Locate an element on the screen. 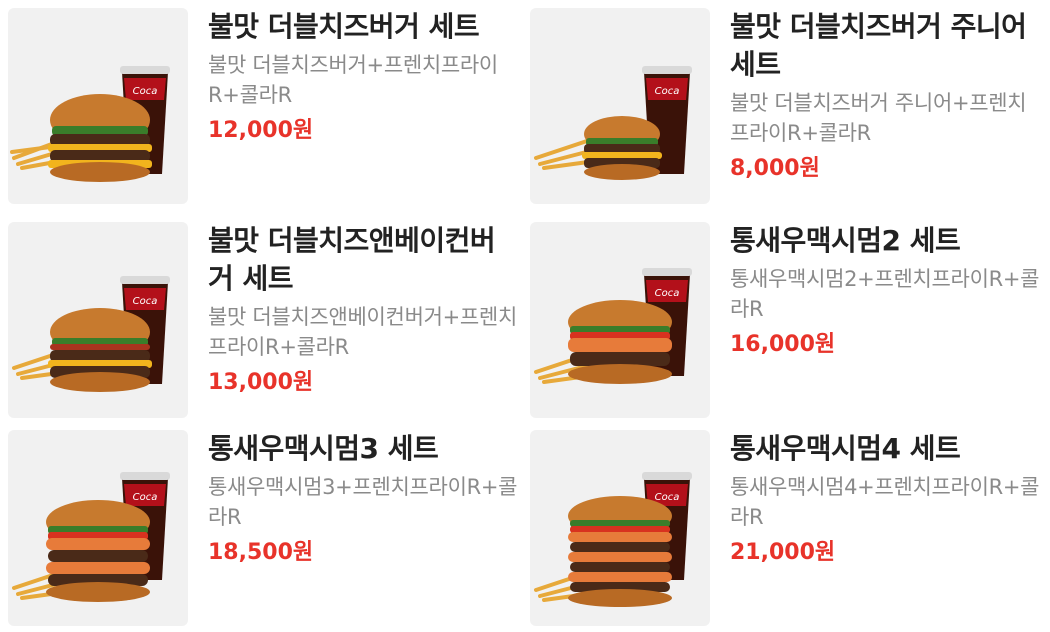 This screenshot has height=632, width=1050. menu-item-info: 통새우맥시멈4 세트 통새우맥시멈4+프렌치프라이R+콜라R 21,000원 is located at coordinates (886, 499).